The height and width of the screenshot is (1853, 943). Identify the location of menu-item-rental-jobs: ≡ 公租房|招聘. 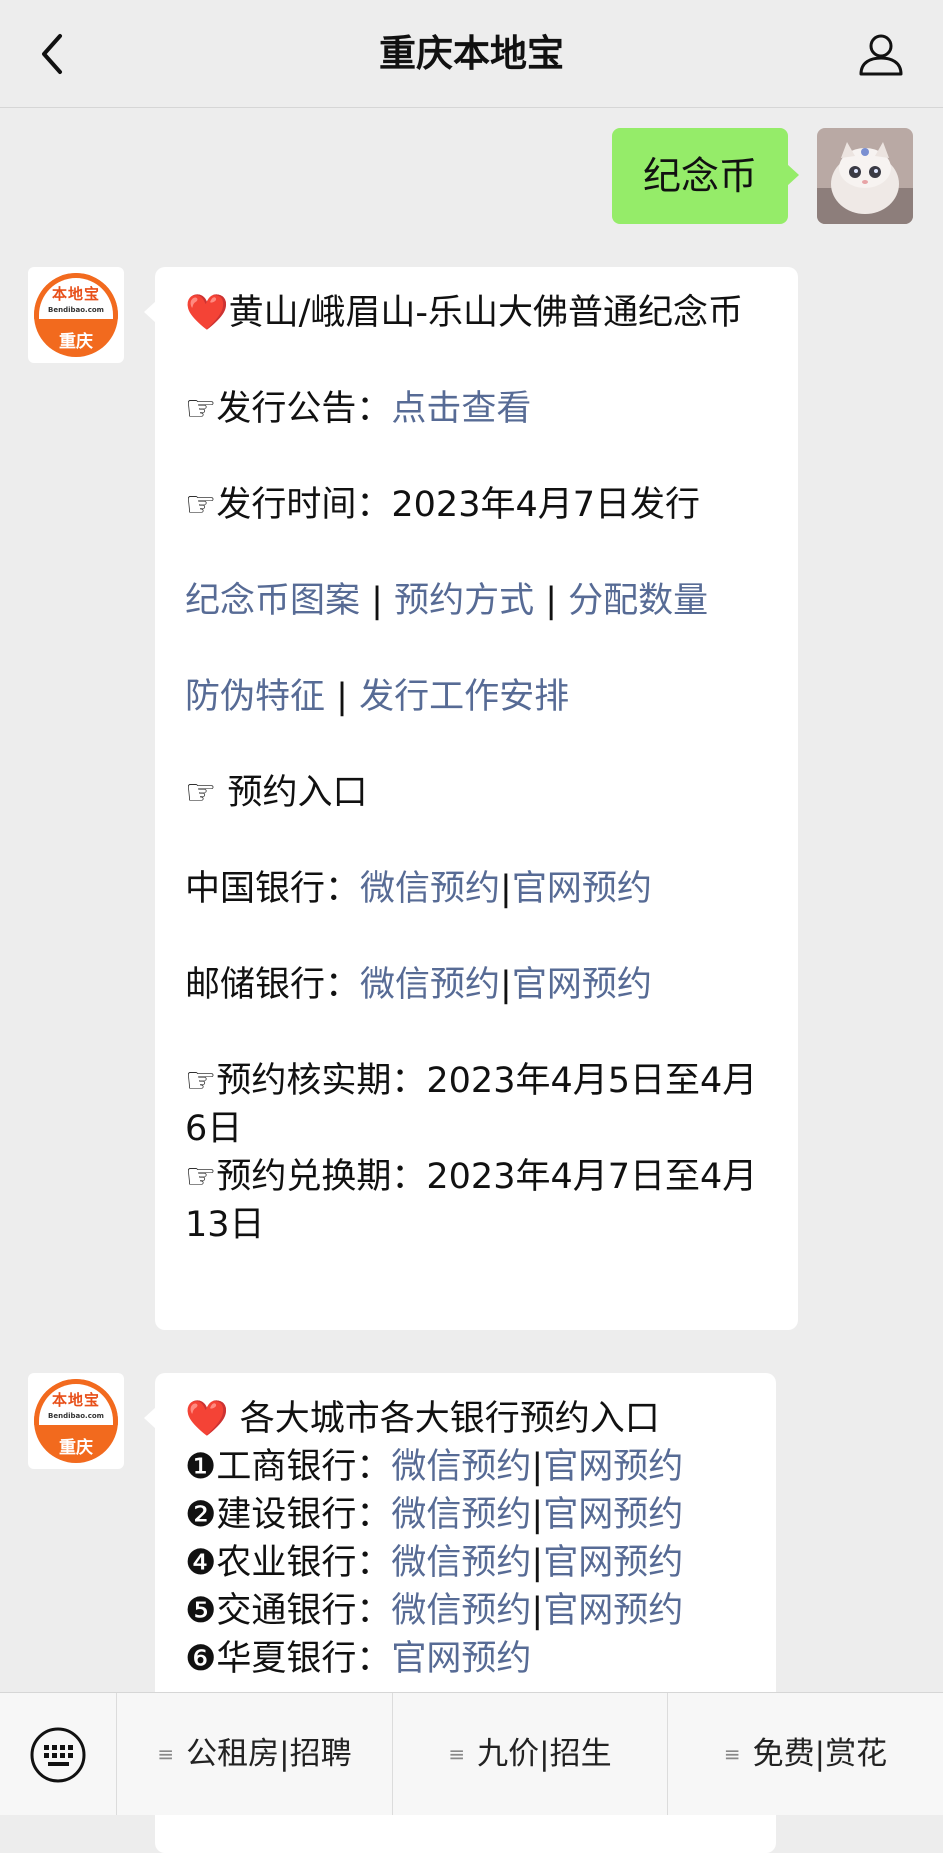
(255, 1754).